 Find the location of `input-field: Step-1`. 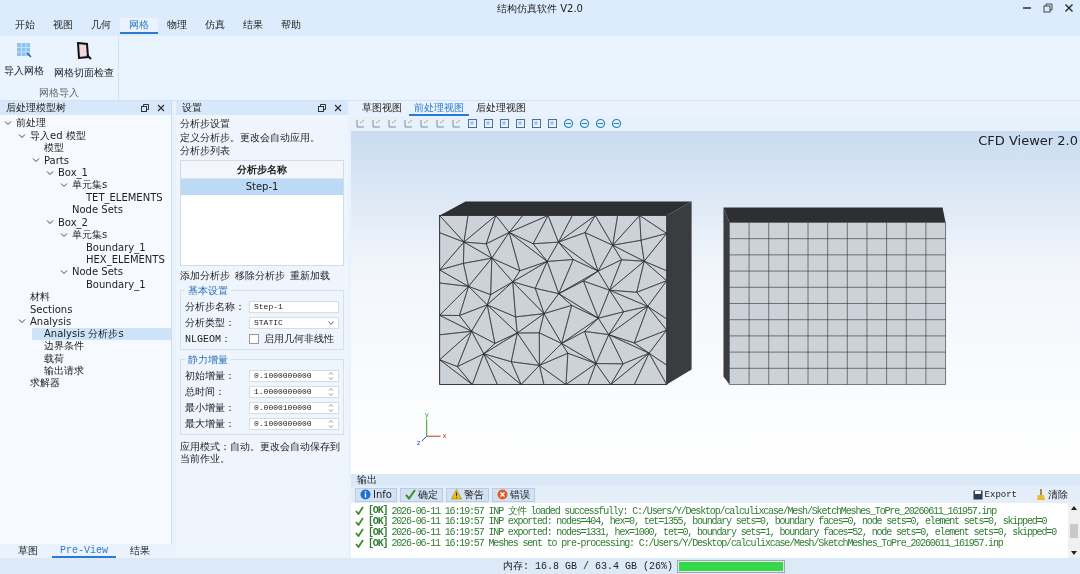

input-field: Step-1 is located at coordinates (294, 306).